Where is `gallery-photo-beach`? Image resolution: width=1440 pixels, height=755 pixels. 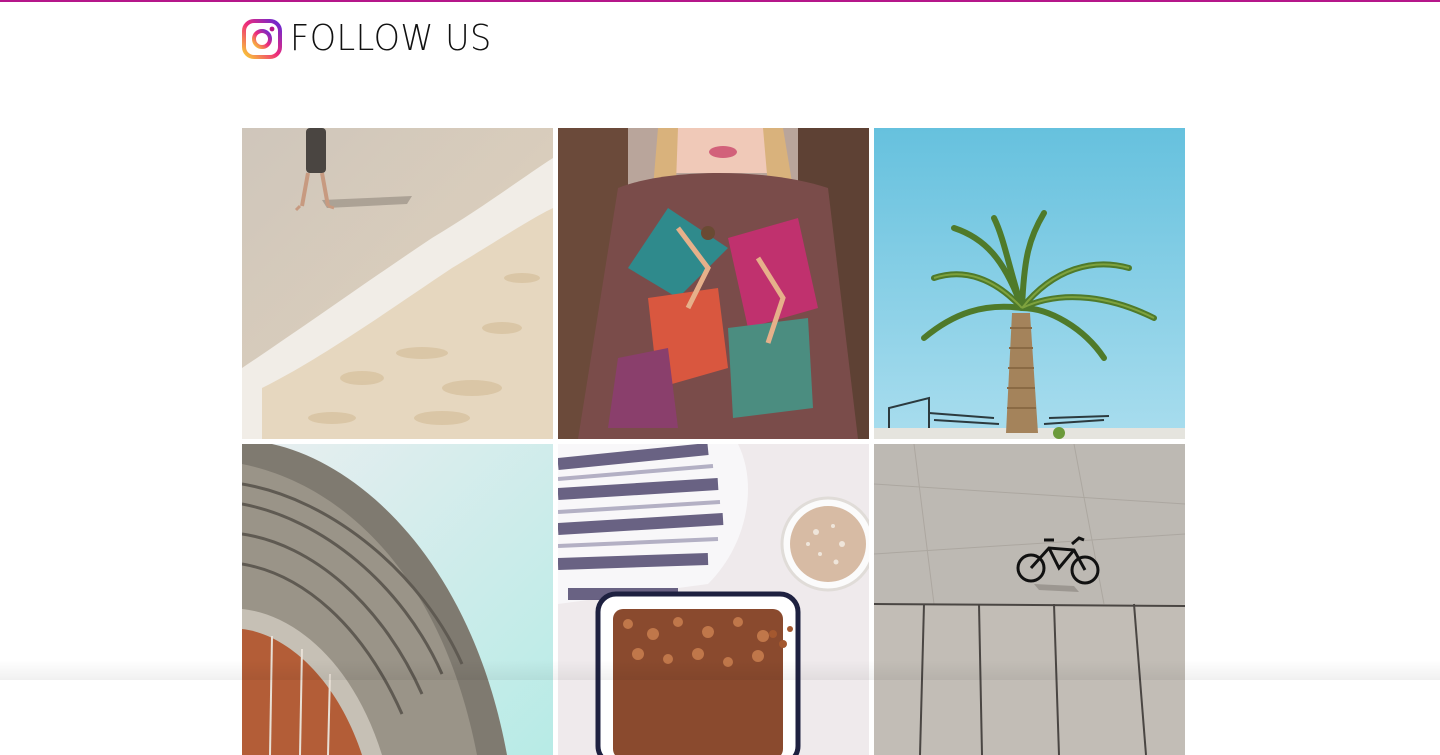 gallery-photo-beach is located at coordinates (397, 283).